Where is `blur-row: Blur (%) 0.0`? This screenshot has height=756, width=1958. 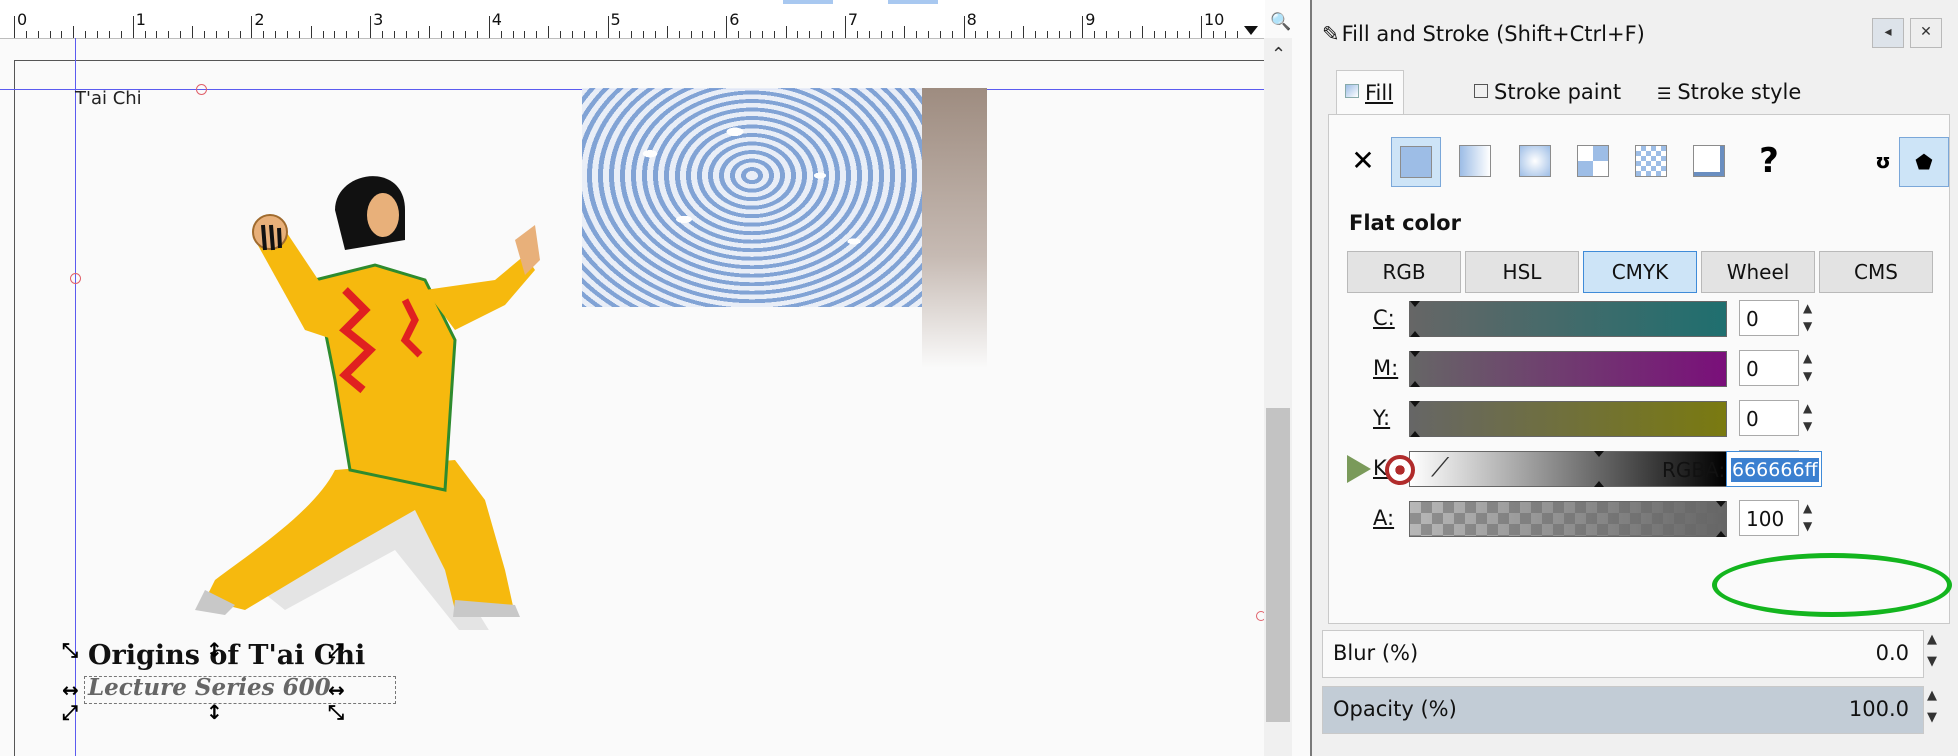
blur-row: Blur (%) 0.0 is located at coordinates (1623, 654).